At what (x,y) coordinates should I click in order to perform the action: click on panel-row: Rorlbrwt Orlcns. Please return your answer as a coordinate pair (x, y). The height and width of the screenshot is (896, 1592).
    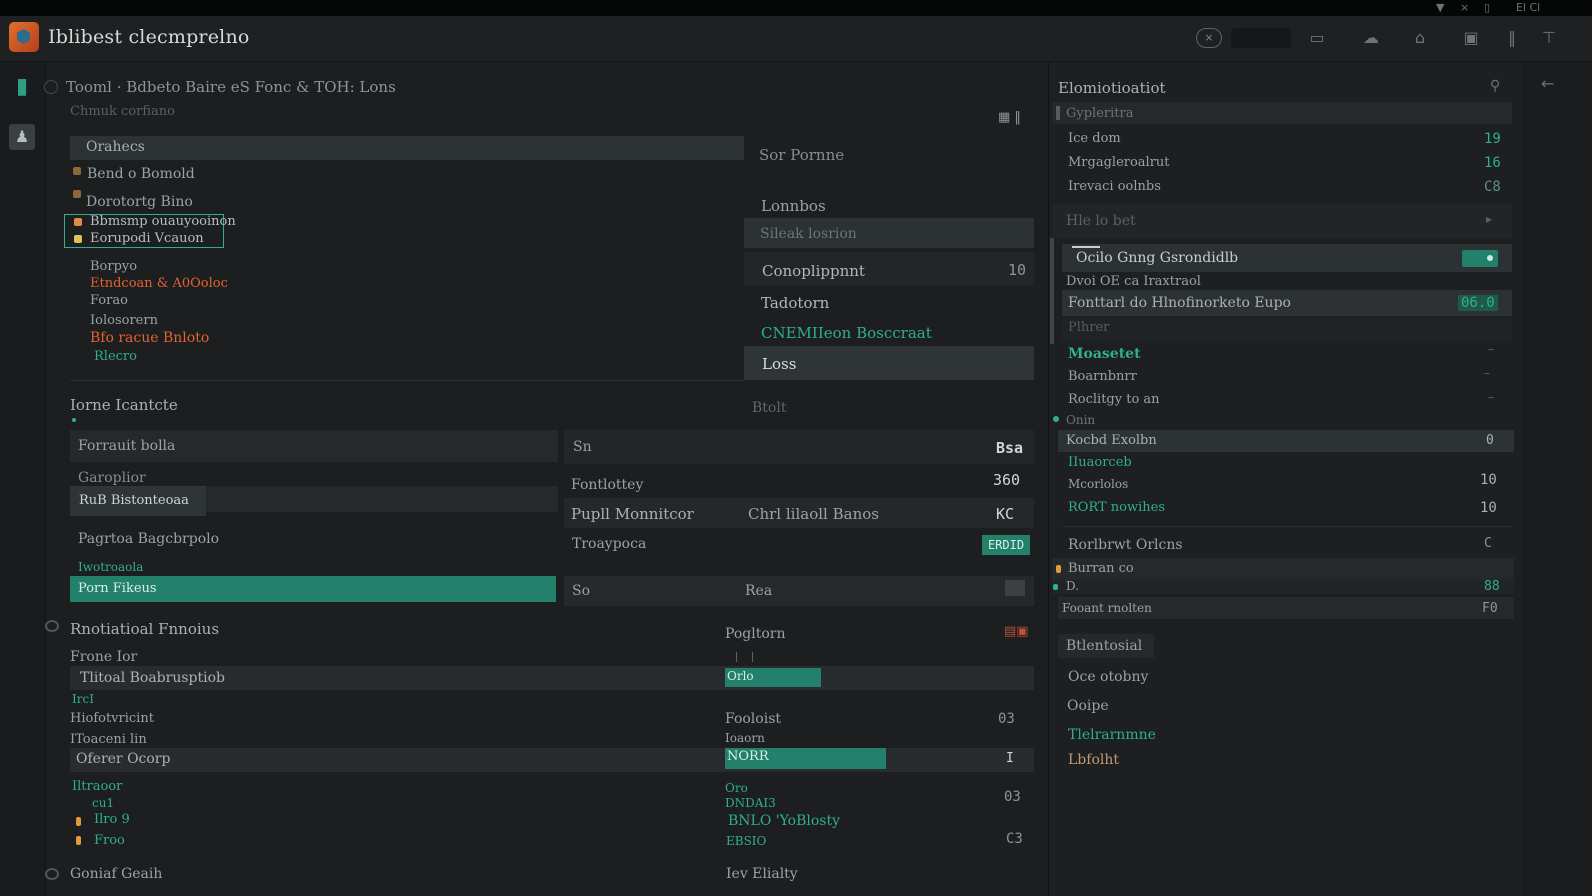
    Looking at the image, I should click on (1125, 545).